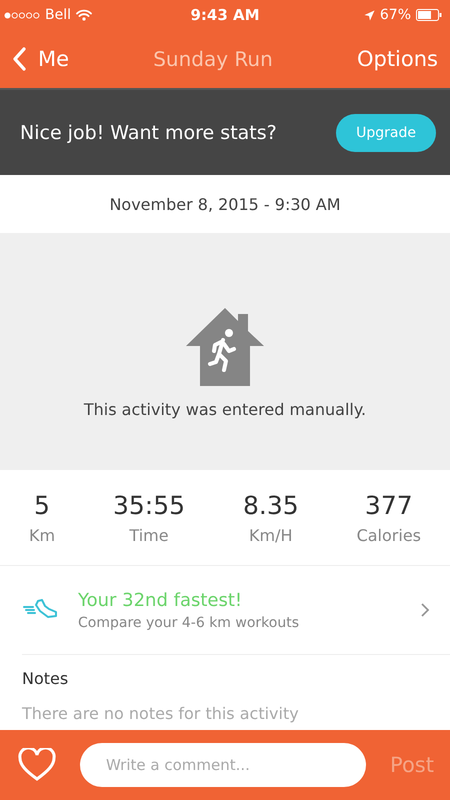  I want to click on ranking-title: Your 32nd fastest!, so click(161, 600).